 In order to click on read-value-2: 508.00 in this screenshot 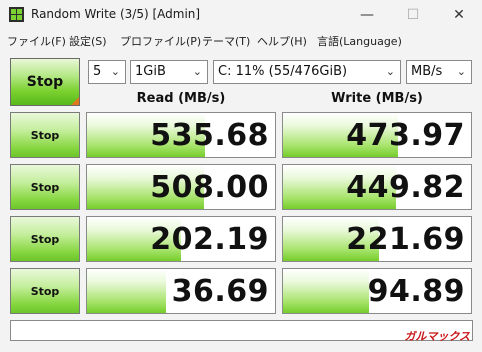, I will do `click(209, 187)`.